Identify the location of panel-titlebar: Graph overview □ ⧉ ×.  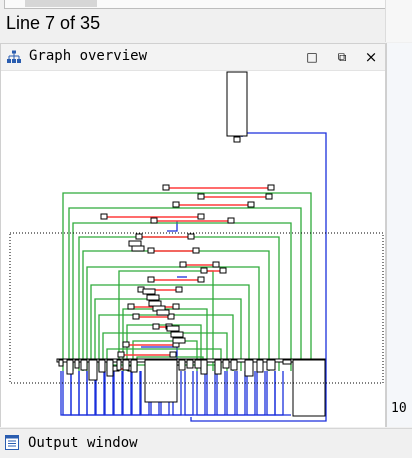
(193, 57).